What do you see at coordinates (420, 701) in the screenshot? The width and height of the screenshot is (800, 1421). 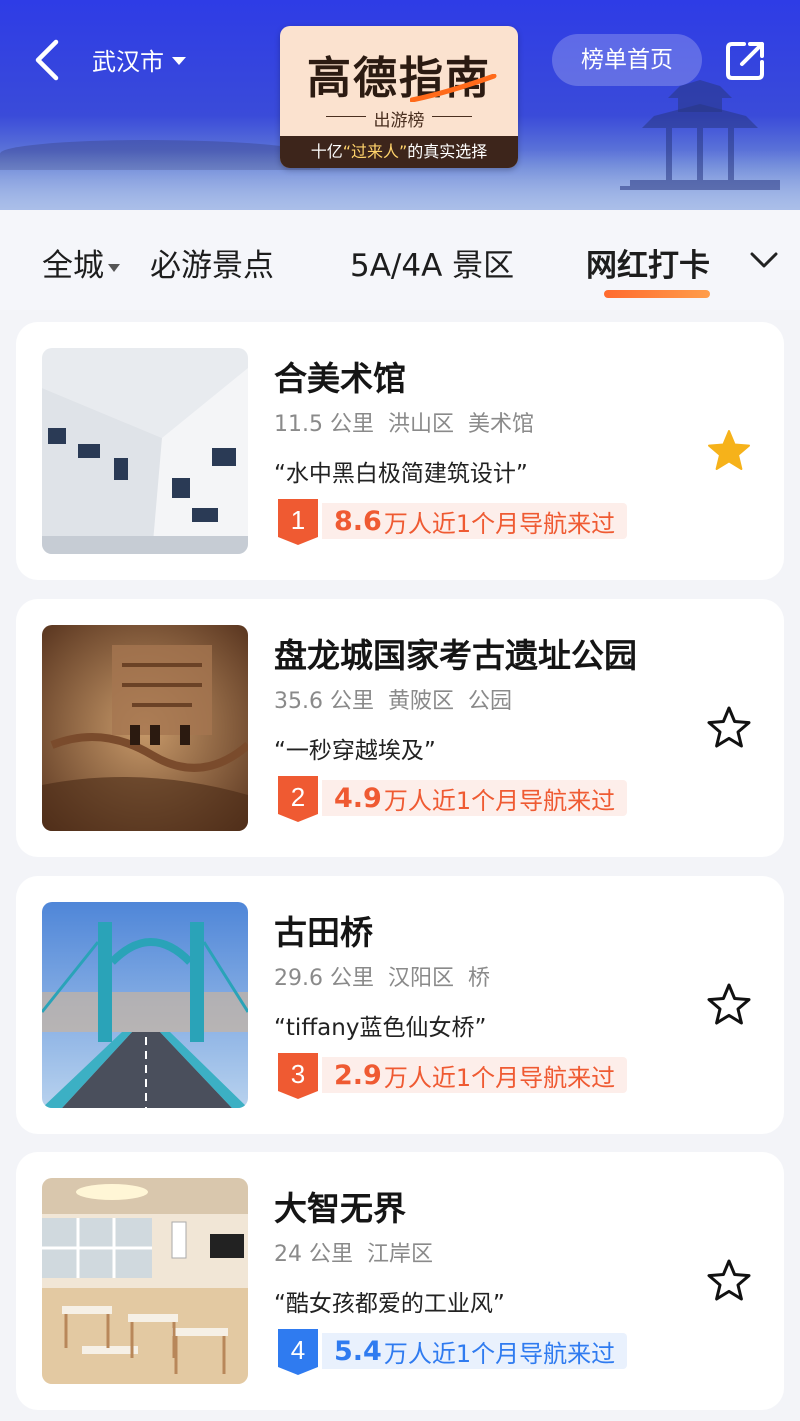 I see `place-district: 黄陂区` at bounding box center [420, 701].